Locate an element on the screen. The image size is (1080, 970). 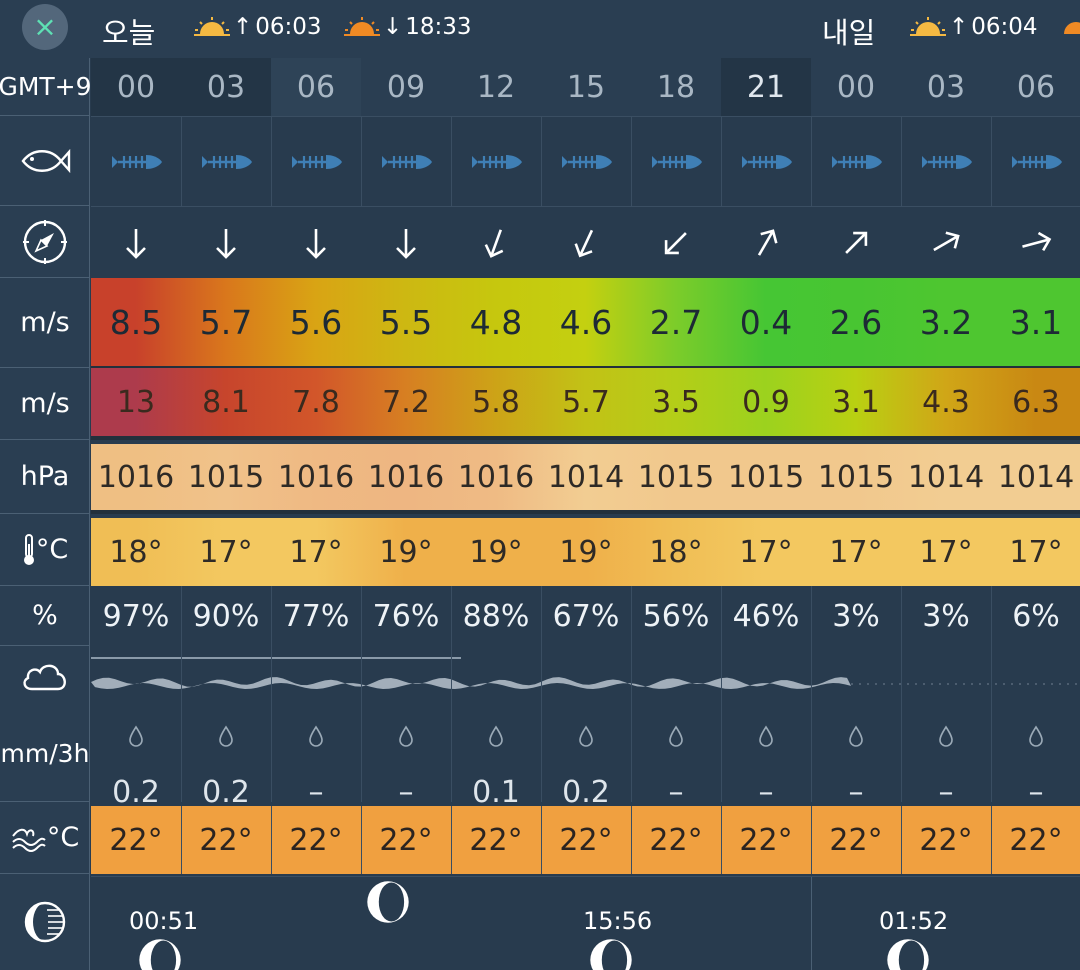
wind-gust-value: 8.1 is located at coordinates (226, 402).